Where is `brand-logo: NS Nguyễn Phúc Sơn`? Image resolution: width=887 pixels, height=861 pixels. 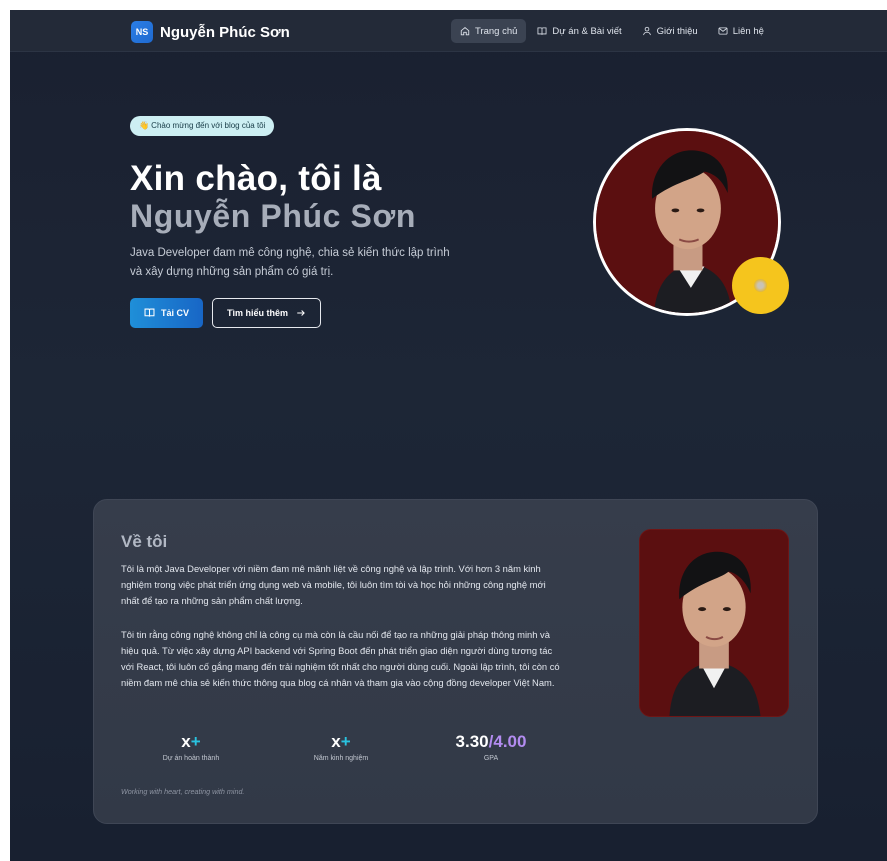
brand-logo: NS Nguyễn Phúc Sơn is located at coordinates (210, 32).